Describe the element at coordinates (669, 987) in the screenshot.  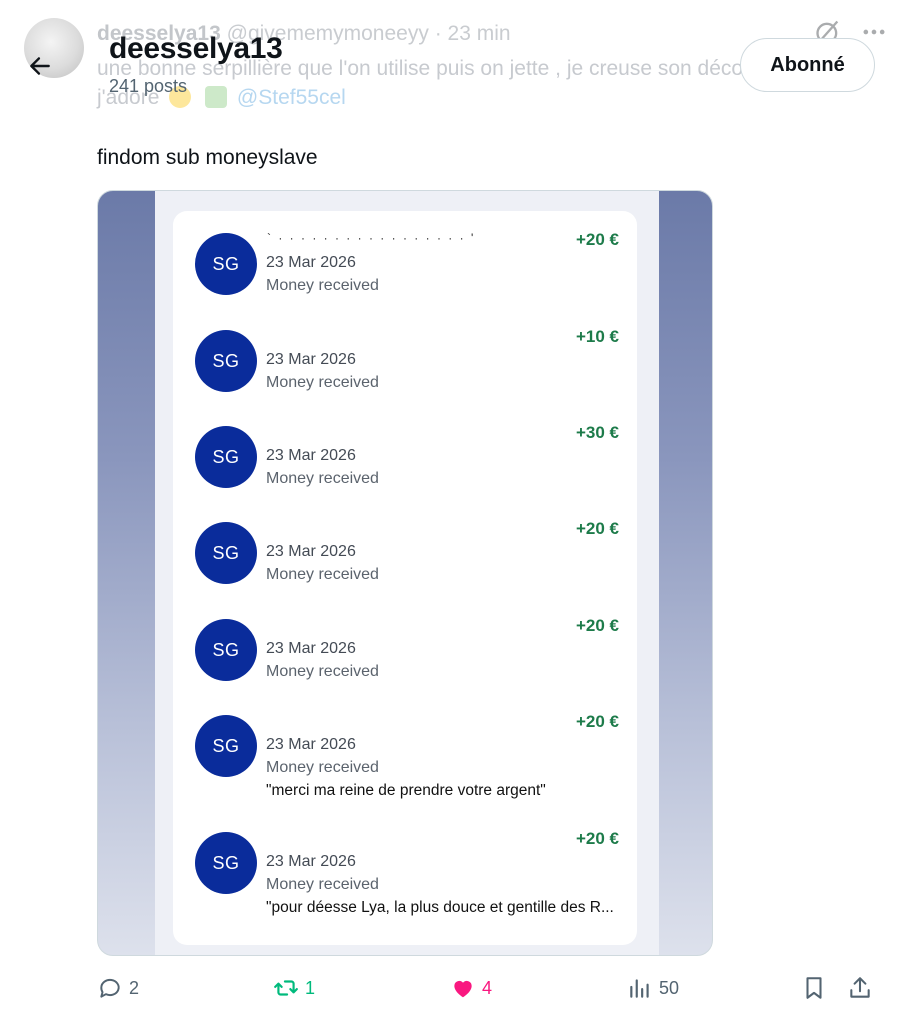
I see `views-count: 50` at that location.